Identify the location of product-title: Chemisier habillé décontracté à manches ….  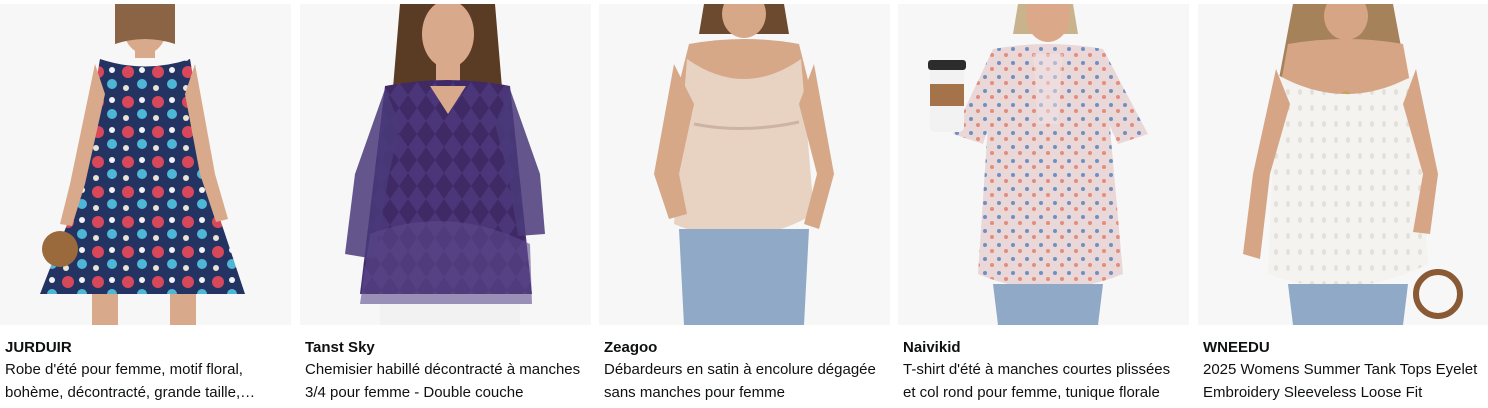
(446, 381).